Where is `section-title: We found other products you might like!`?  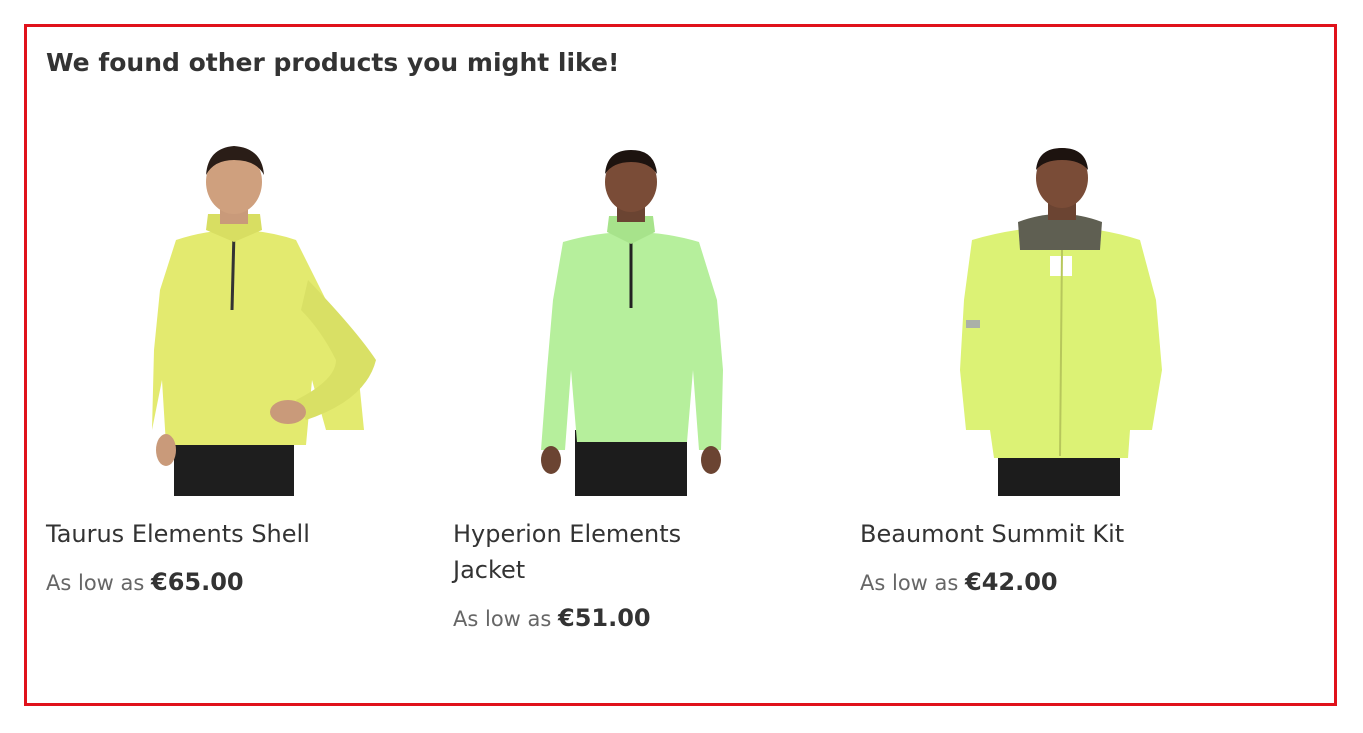
section-title: We found other products you might like! is located at coordinates (333, 62).